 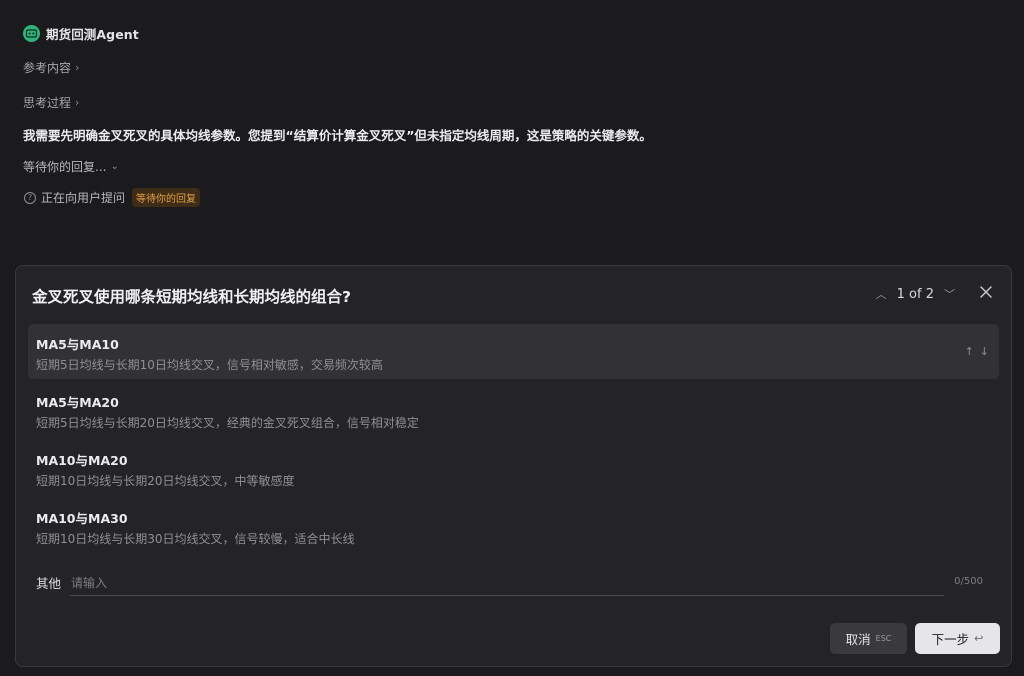 I want to click on close-button, so click(x=986, y=292).